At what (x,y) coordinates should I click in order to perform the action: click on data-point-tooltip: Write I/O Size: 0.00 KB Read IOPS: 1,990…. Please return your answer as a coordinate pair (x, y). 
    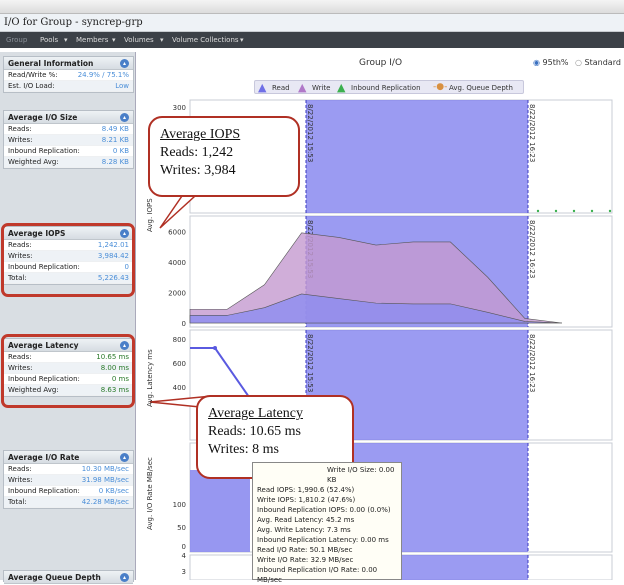
    Looking at the image, I should click on (327, 523).